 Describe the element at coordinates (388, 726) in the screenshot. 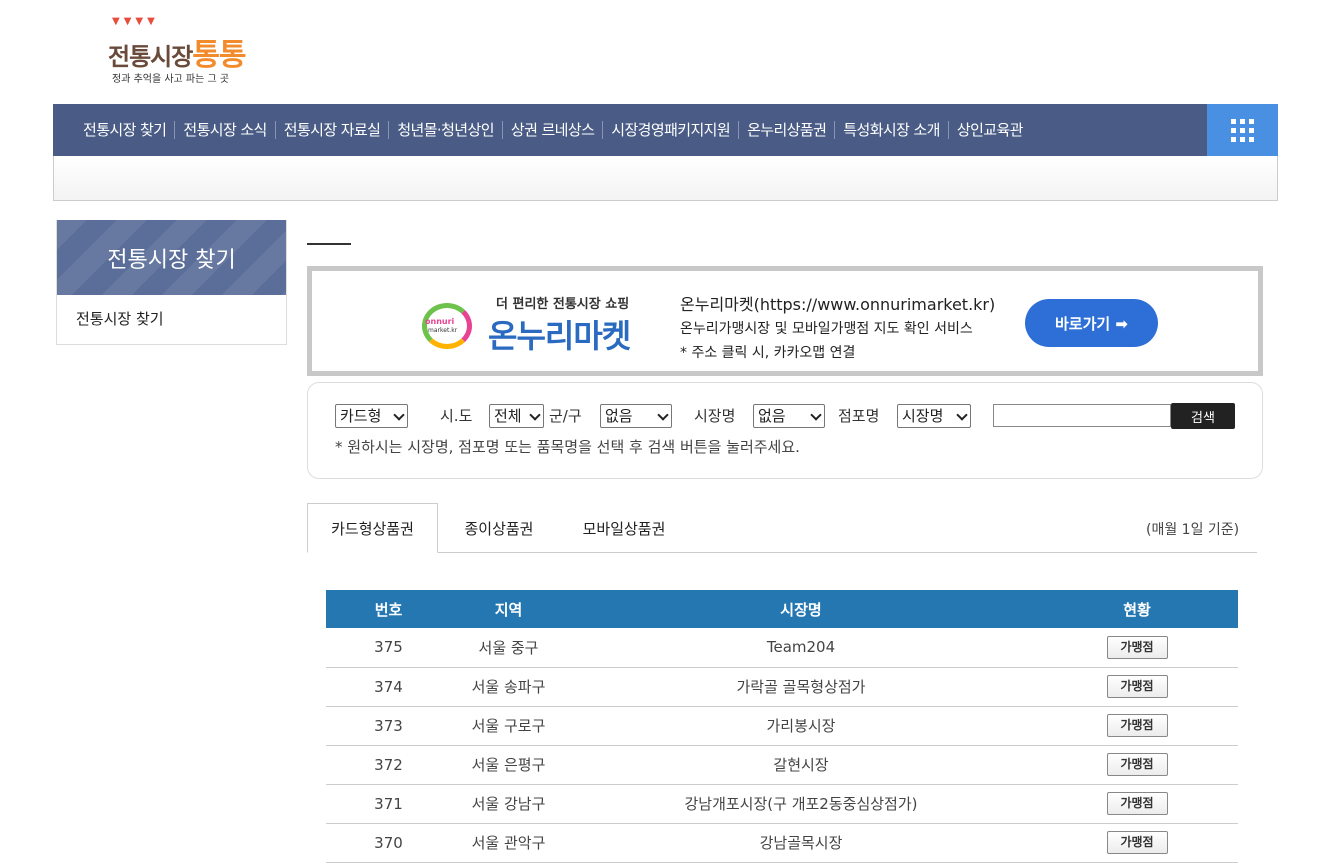

I see `cell-no: 373` at that location.